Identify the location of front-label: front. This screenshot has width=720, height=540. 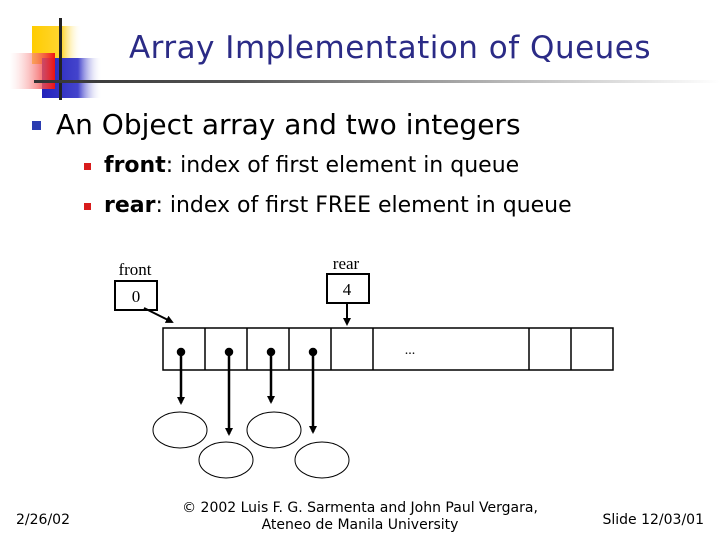
(134, 269).